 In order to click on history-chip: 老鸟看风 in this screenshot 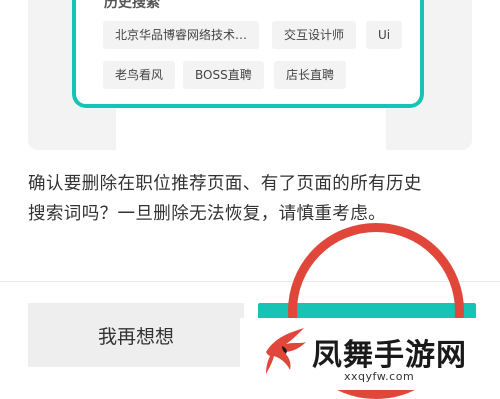, I will do `click(139, 75)`.